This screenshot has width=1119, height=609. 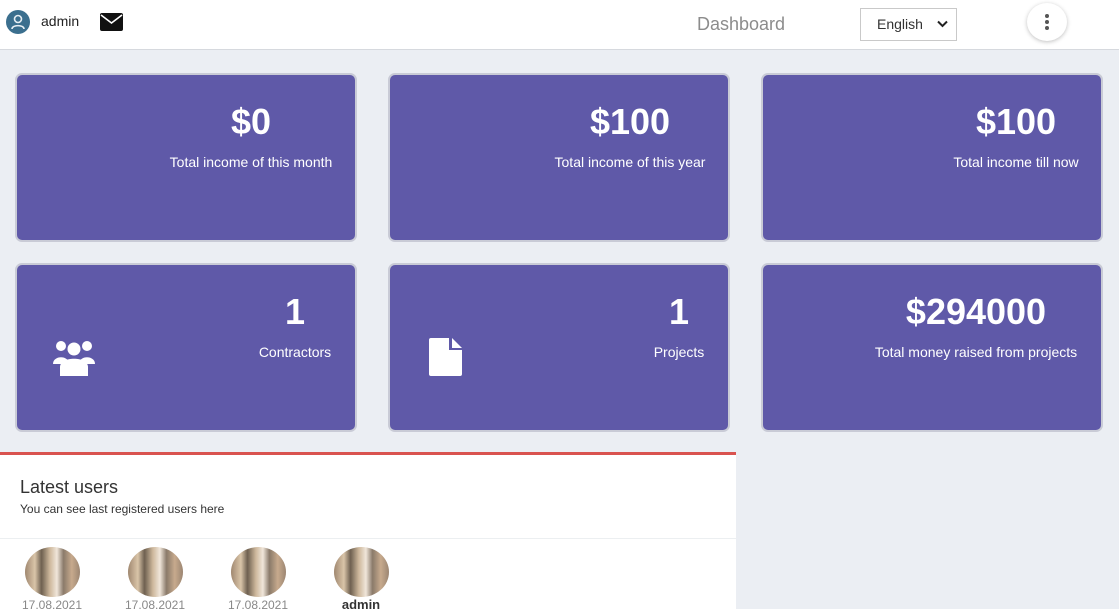 I want to click on kebab-menu-icon, so click(x=1047, y=16).